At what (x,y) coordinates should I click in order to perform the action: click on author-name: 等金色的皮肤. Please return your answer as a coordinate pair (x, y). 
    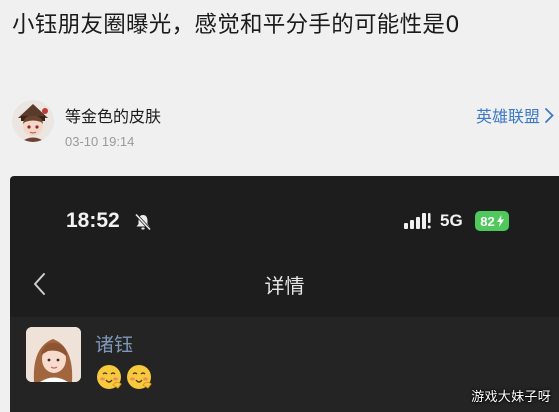
    Looking at the image, I should click on (113, 115).